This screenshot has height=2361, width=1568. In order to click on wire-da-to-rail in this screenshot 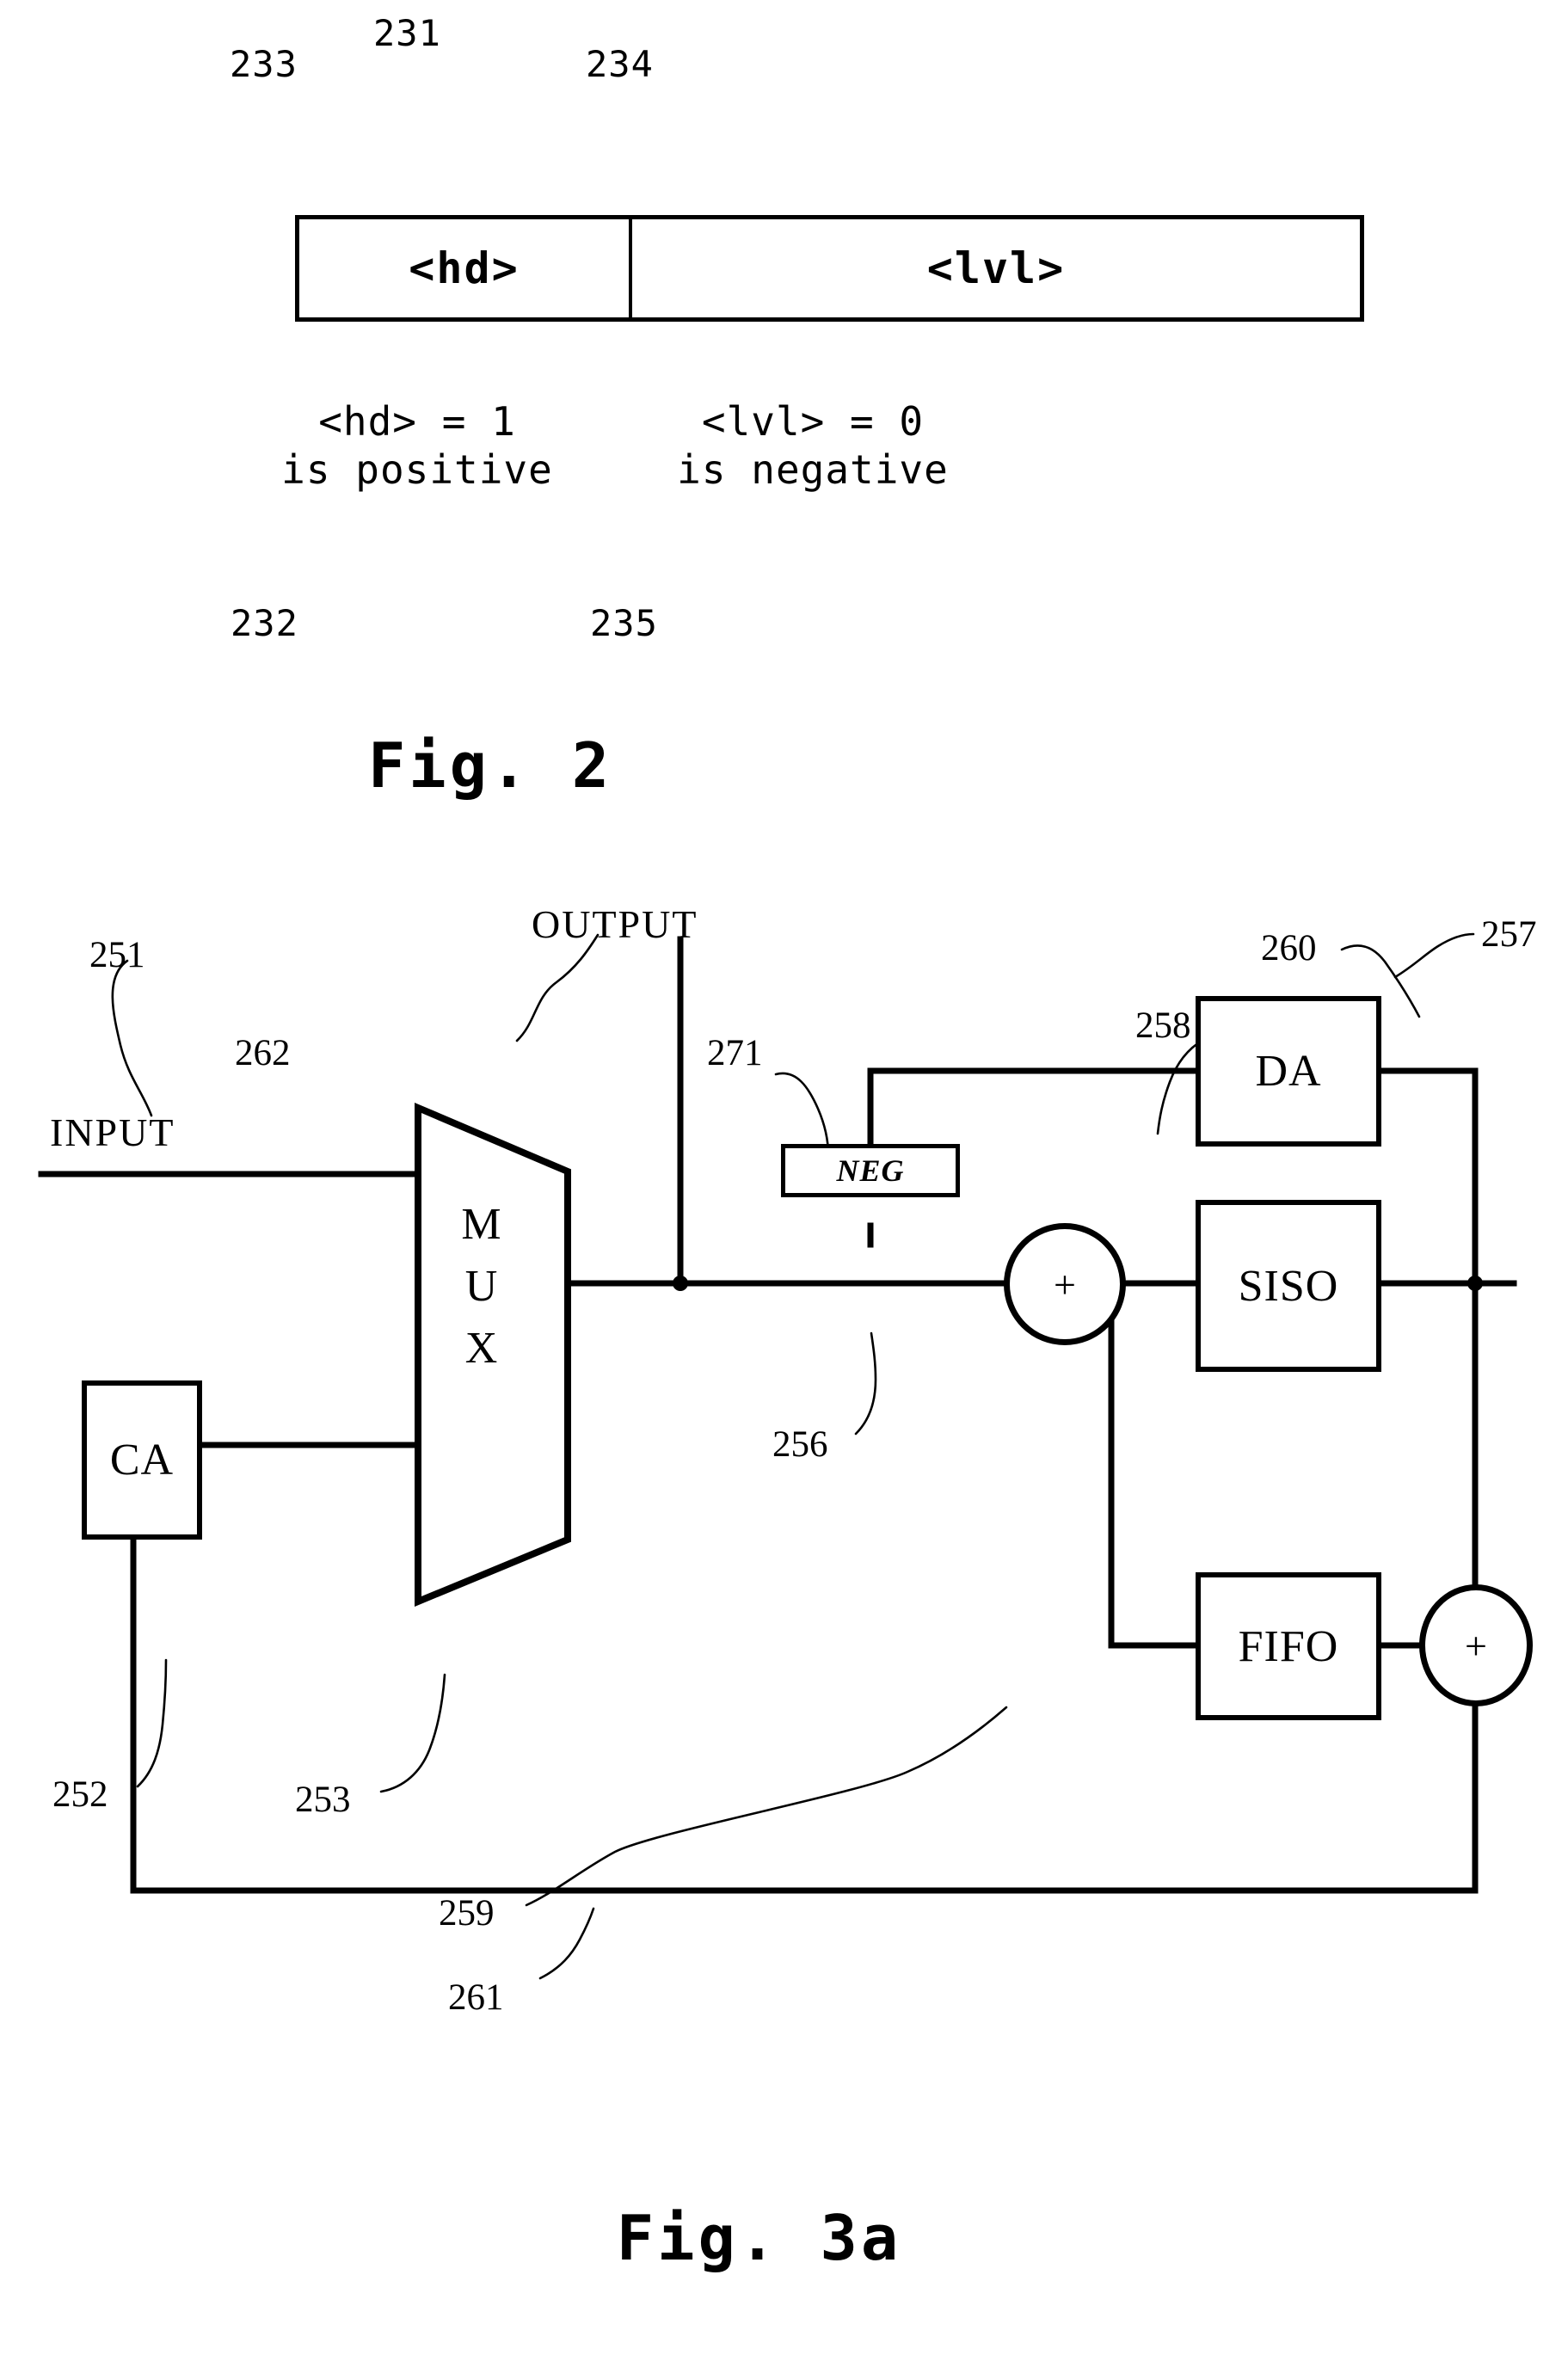, I will do `click(1428, 1177)`.